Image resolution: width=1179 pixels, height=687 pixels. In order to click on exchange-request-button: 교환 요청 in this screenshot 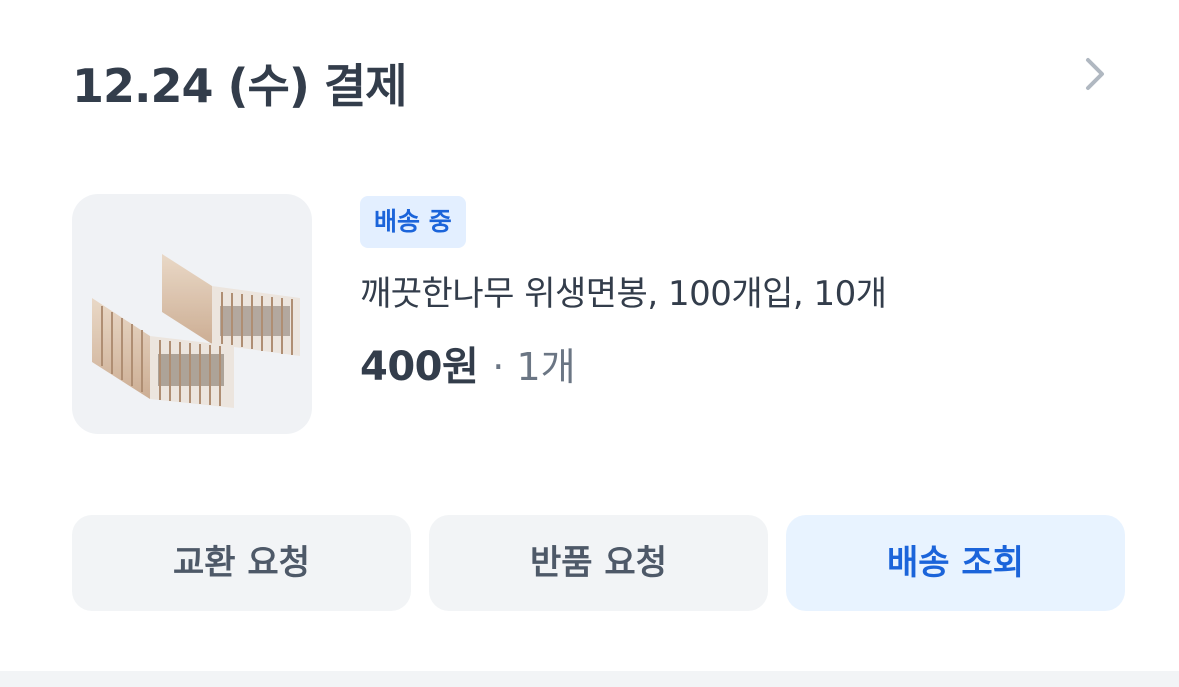, I will do `click(241, 563)`.